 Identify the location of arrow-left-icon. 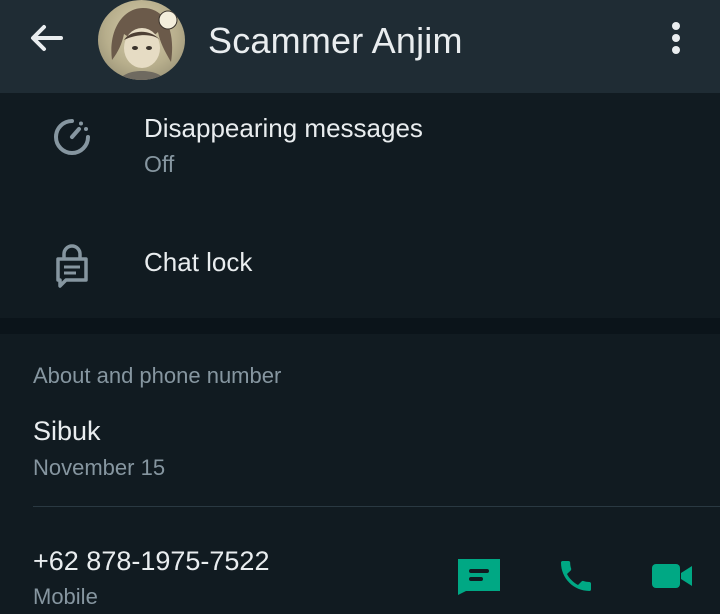
(47, 38).